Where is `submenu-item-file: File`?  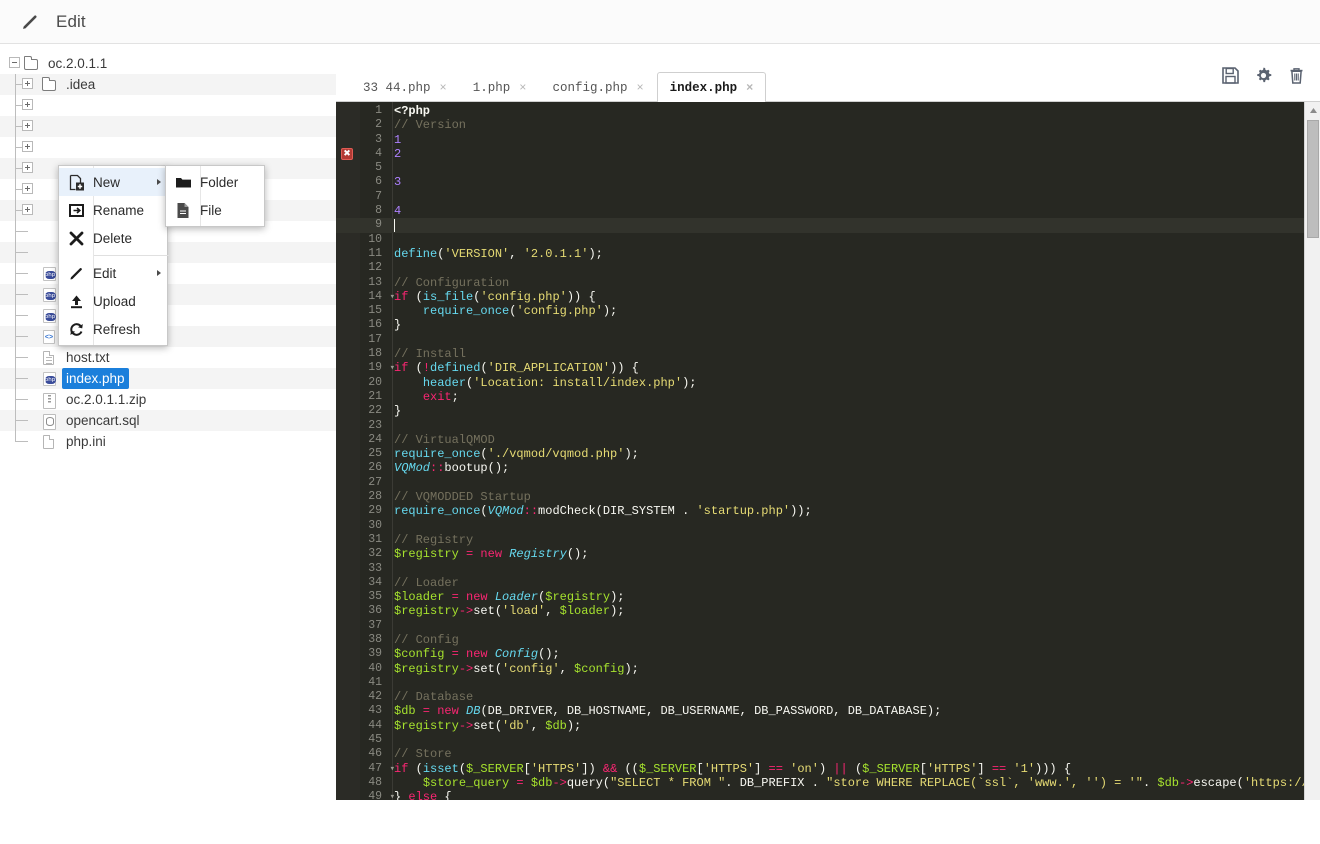
submenu-item-file: File is located at coordinates (215, 210).